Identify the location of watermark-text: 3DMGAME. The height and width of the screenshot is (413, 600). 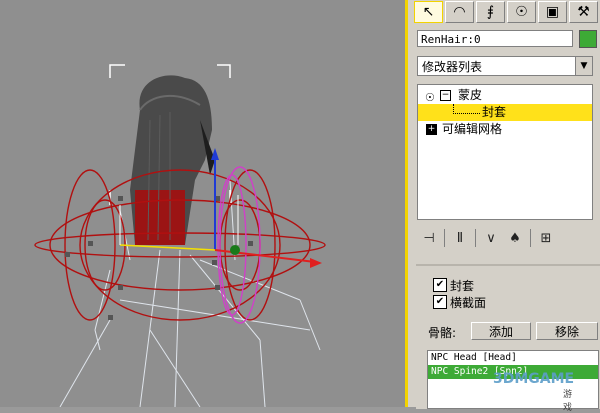
(534, 379).